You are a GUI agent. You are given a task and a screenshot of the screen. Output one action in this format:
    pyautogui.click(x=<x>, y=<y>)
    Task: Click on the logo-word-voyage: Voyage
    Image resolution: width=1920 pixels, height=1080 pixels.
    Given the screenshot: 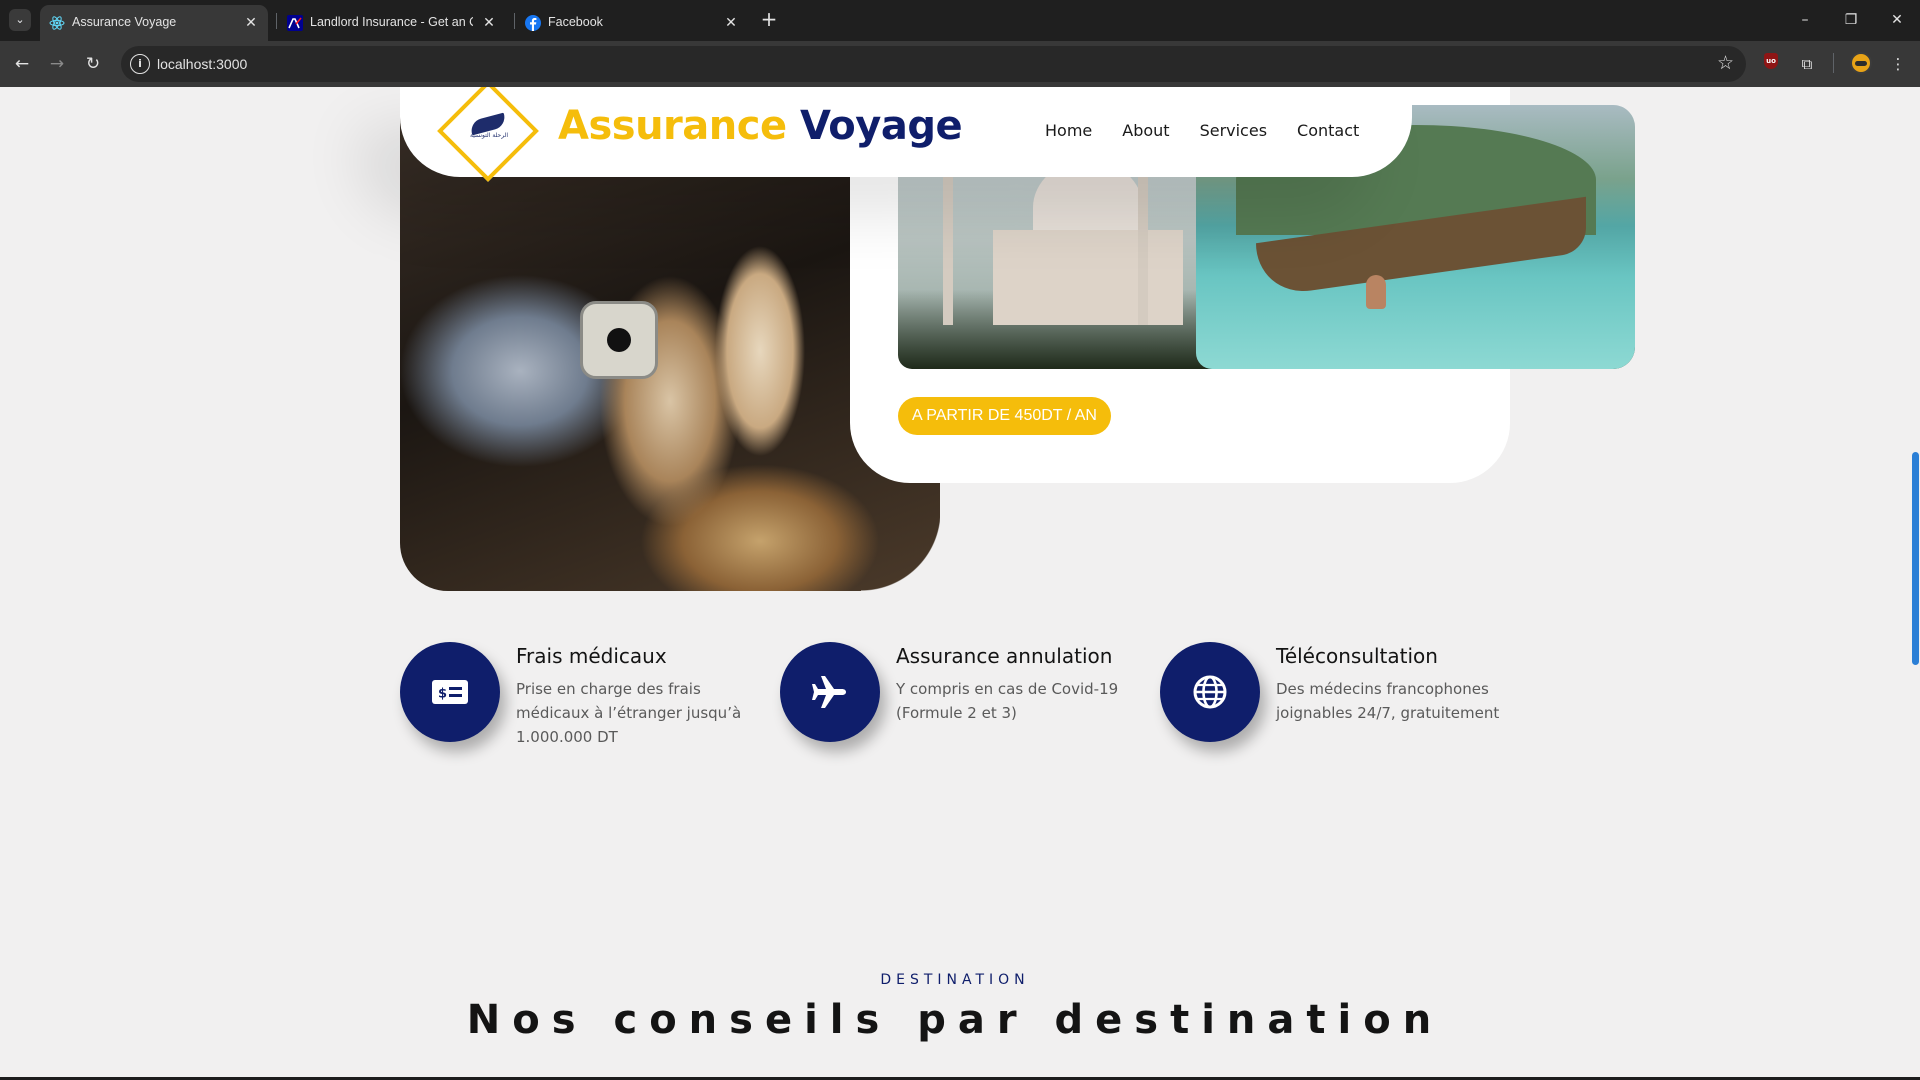 What is the action you would take?
    pyautogui.click(x=881, y=126)
    